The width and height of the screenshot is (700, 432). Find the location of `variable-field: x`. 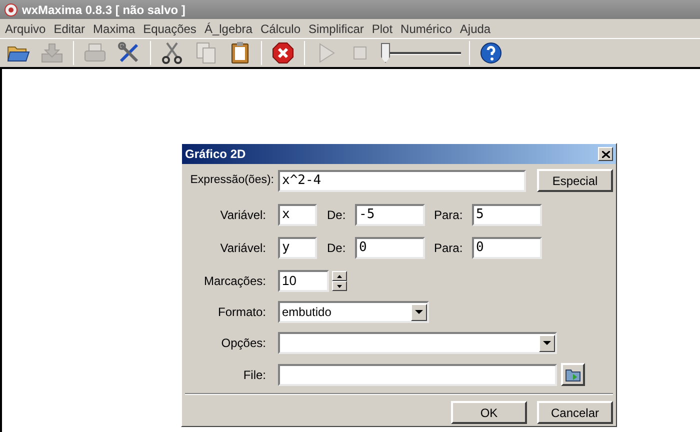

variable-field: x is located at coordinates (297, 215).